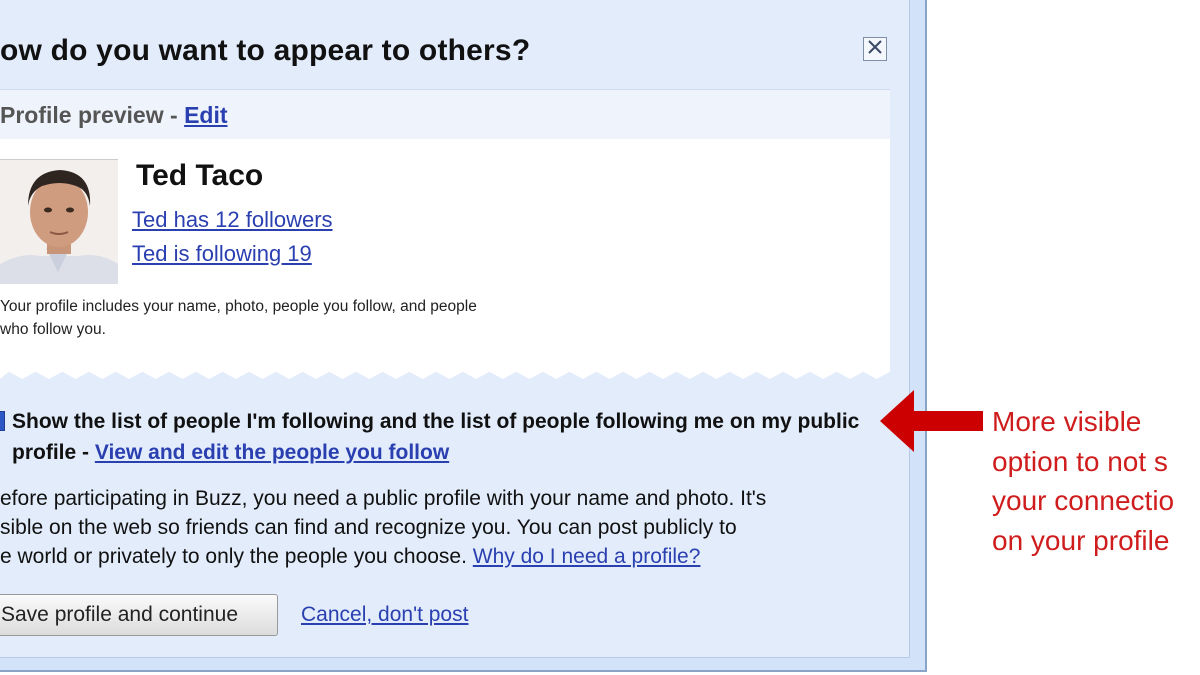 Image resolution: width=1200 pixels, height=675 pixels. What do you see at coordinates (59, 221) in the screenshot?
I see `avatar` at bounding box center [59, 221].